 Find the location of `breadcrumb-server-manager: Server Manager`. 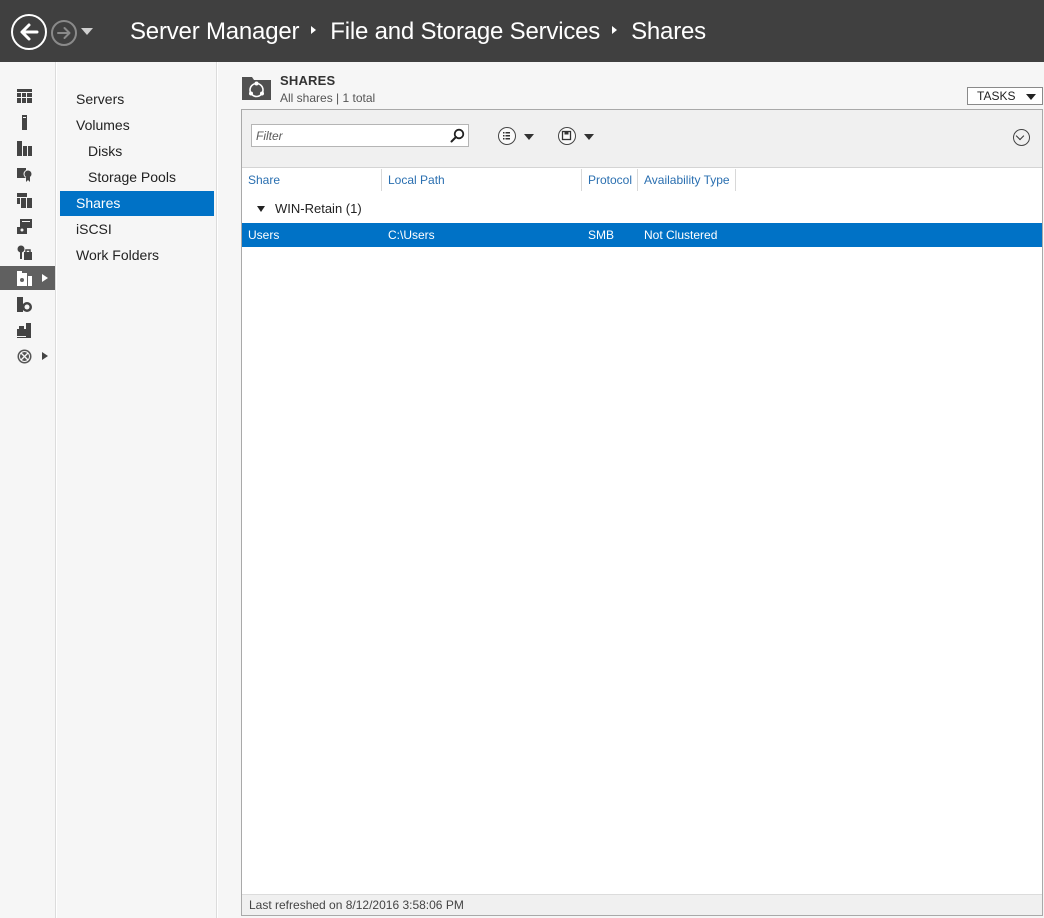

breadcrumb-server-manager: Server Manager is located at coordinates (214, 32).